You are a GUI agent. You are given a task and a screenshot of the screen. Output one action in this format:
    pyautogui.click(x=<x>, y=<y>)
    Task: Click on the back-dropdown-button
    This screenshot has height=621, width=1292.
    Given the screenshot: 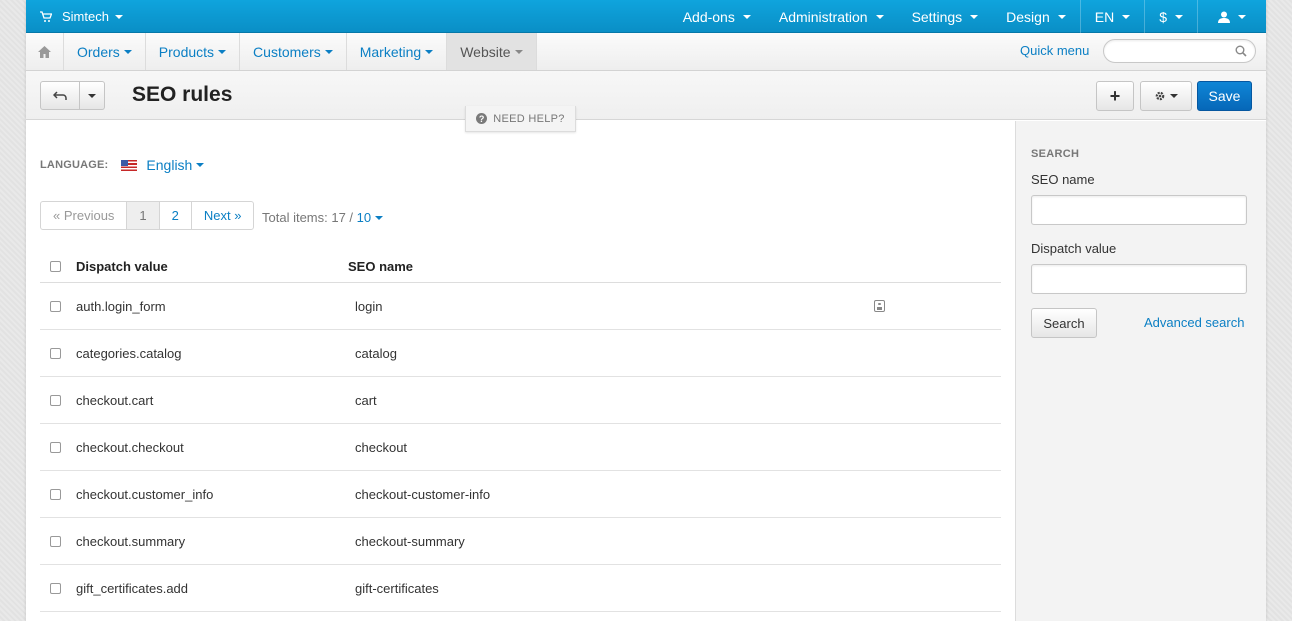 What is the action you would take?
    pyautogui.click(x=92, y=95)
    